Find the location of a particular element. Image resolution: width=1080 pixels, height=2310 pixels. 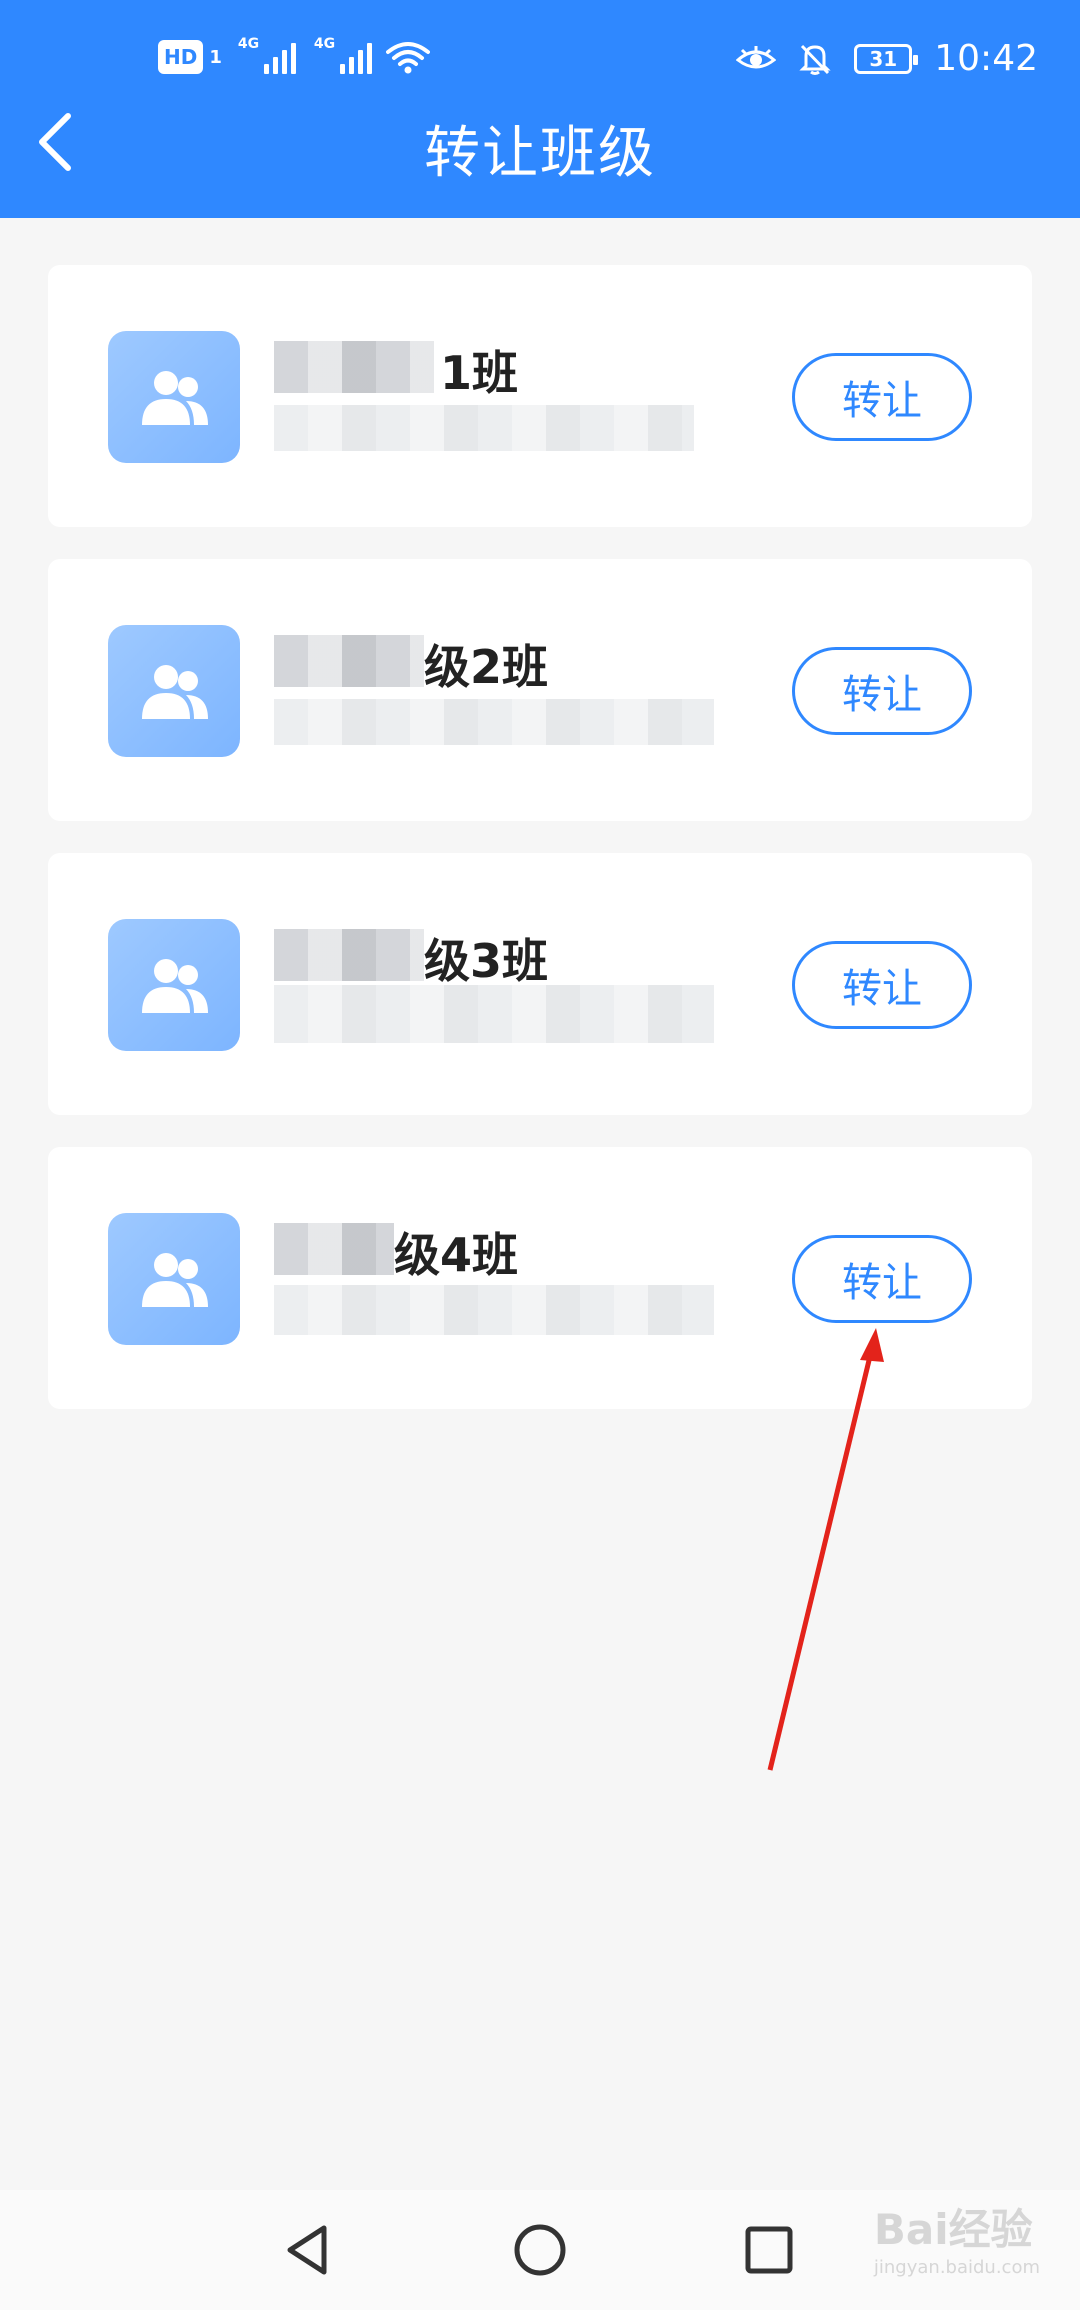

cell-signal-2-icon: 4G is located at coordinates (343, 55).